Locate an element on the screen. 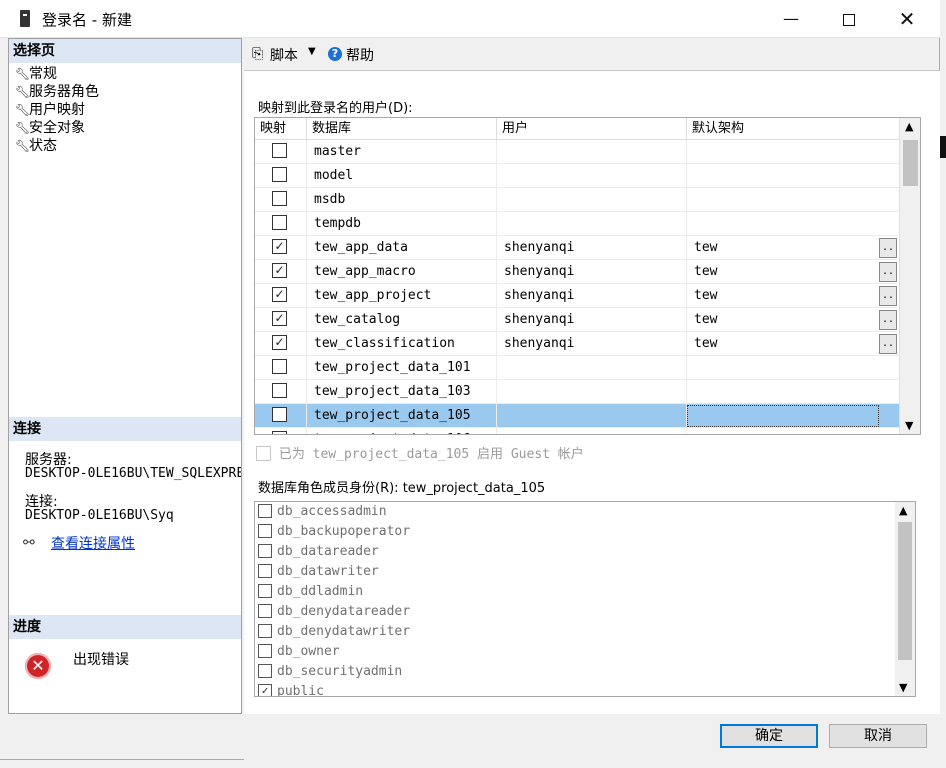  table-row: ✓ tew_app_macro shenyanqi tew.. is located at coordinates (577, 272).